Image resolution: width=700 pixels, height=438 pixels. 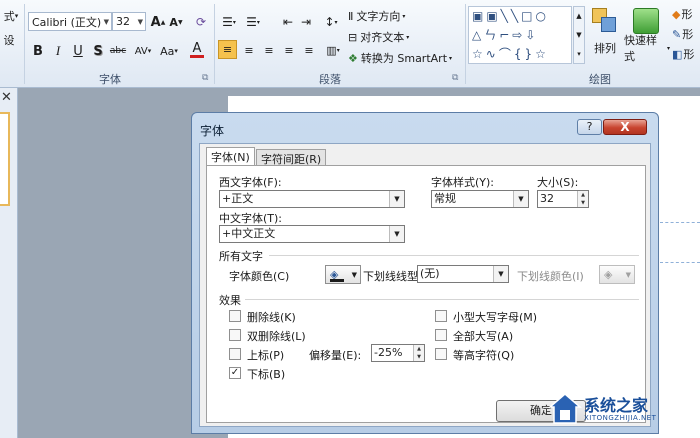 I want to click on small-caps-checkbox, so click(x=441, y=316).